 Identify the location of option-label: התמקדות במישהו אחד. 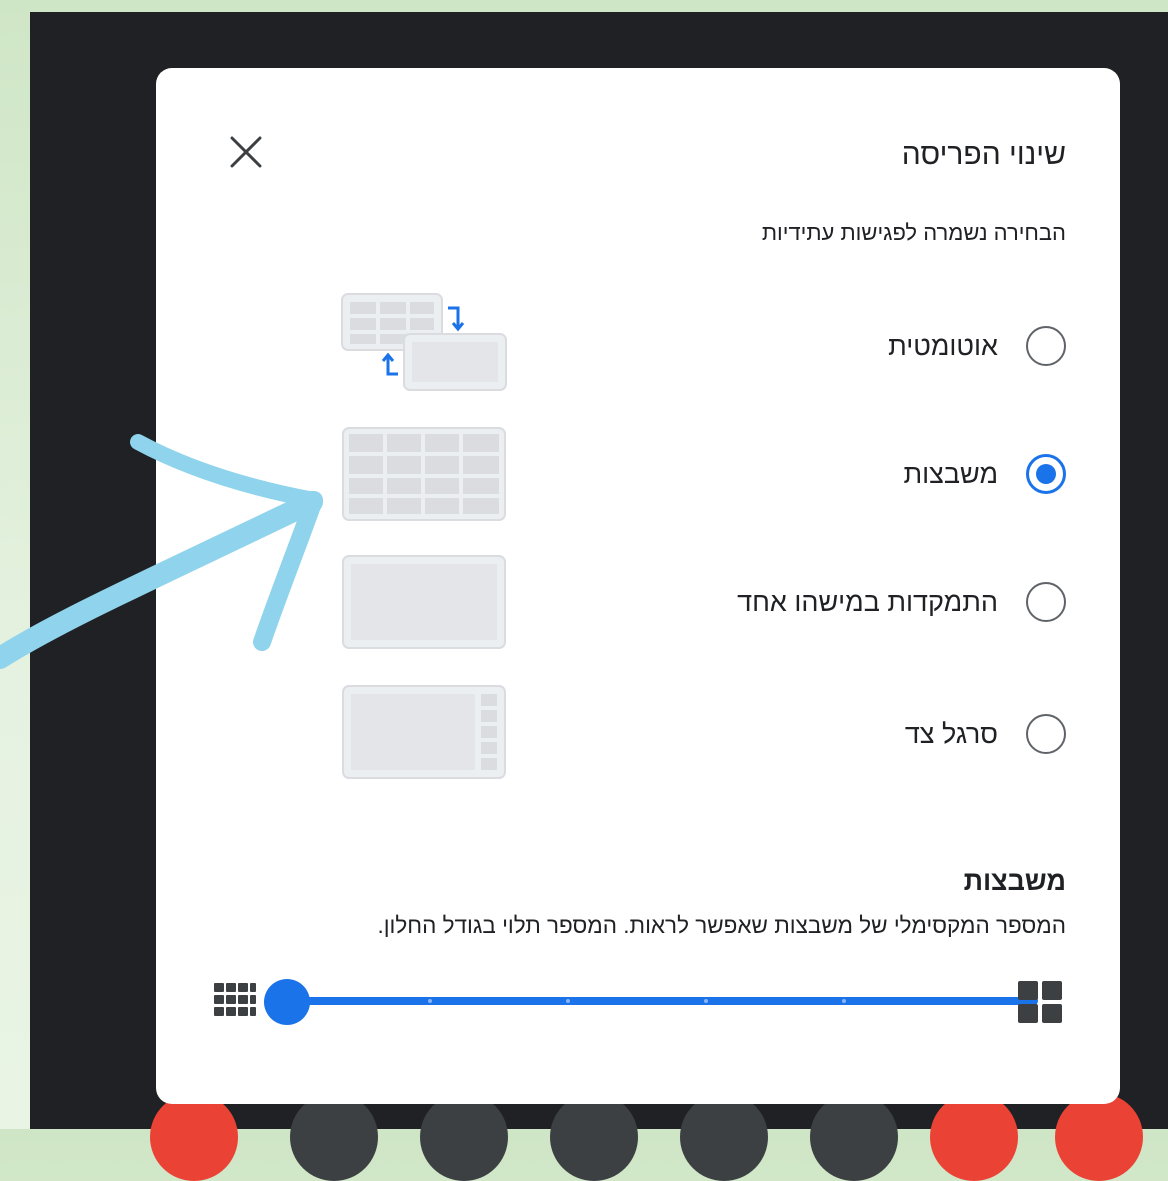
(867, 601).